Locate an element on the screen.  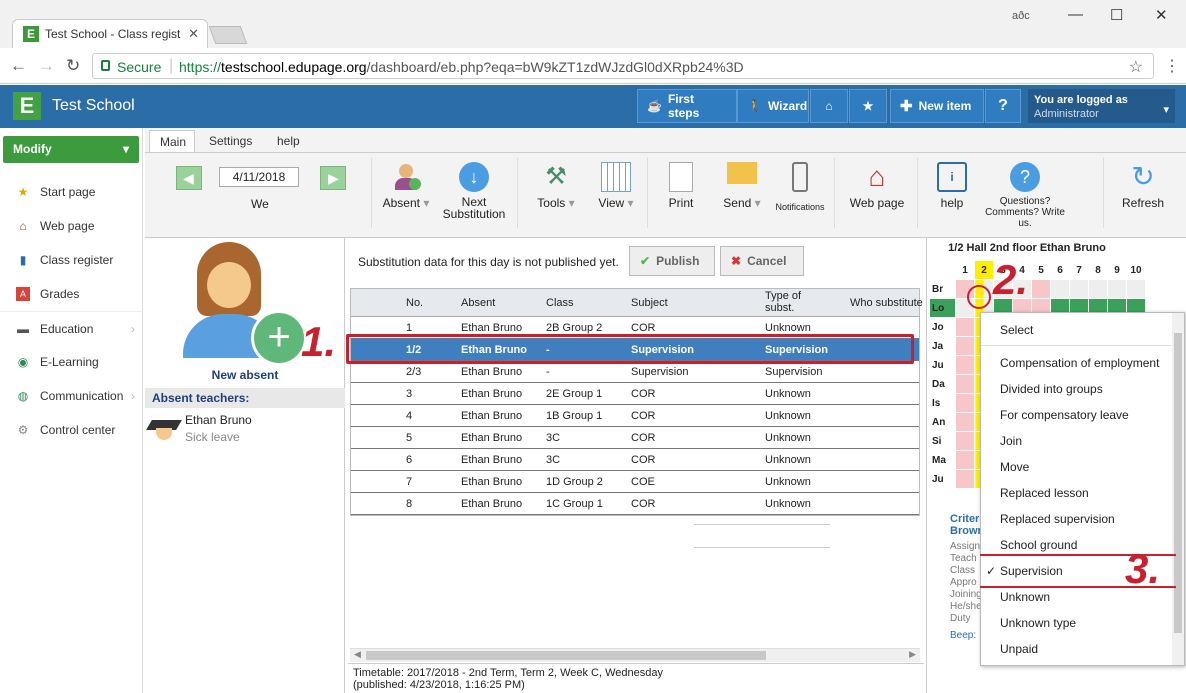
menu-item: Select is located at coordinates (1076, 330).